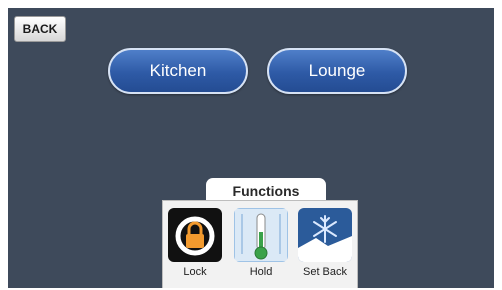  What do you see at coordinates (325, 235) in the screenshot?
I see `snowflake-icon` at bounding box center [325, 235].